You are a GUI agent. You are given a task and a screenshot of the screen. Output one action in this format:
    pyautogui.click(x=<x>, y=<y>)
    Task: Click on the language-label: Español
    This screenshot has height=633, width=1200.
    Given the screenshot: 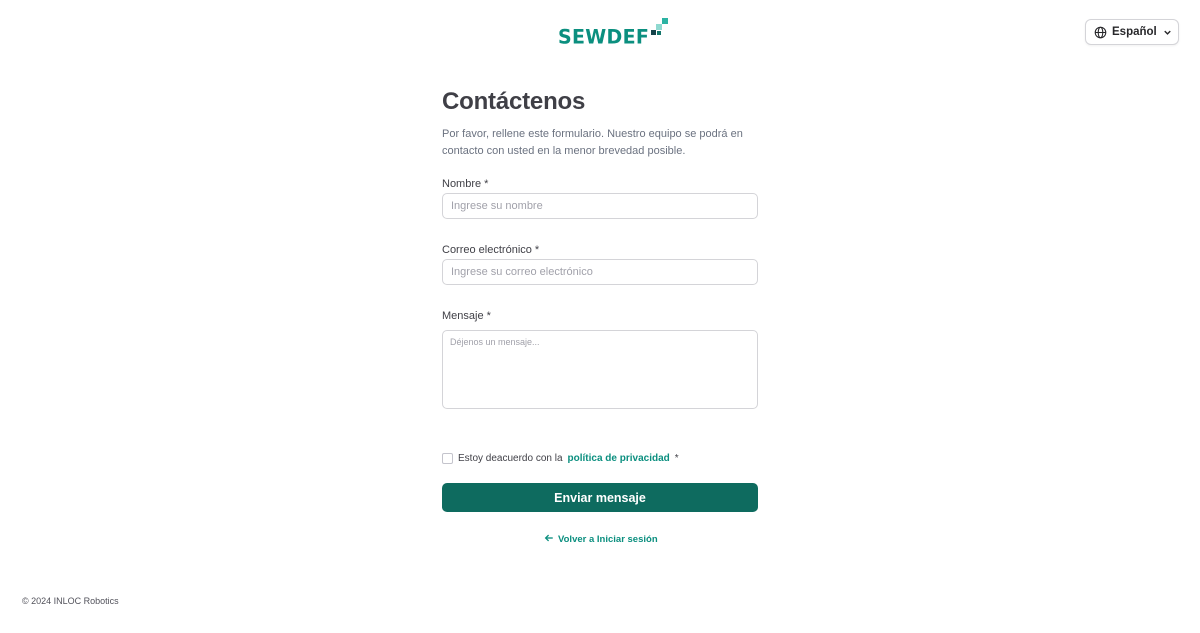 What is the action you would take?
    pyautogui.click(x=1134, y=32)
    